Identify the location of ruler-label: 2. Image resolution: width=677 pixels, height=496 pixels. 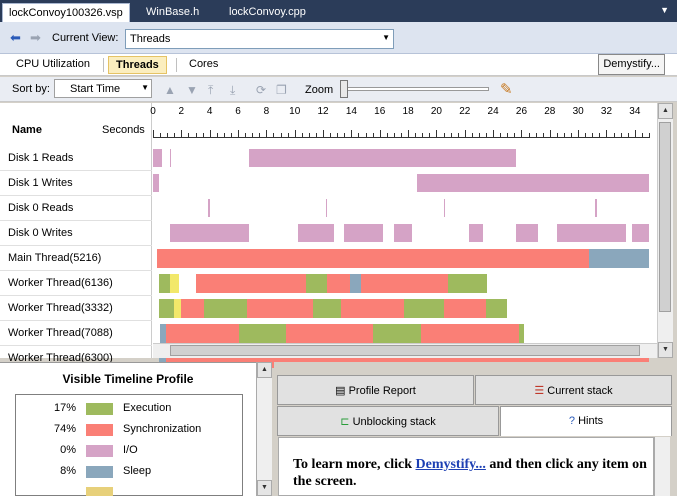
(181, 111).